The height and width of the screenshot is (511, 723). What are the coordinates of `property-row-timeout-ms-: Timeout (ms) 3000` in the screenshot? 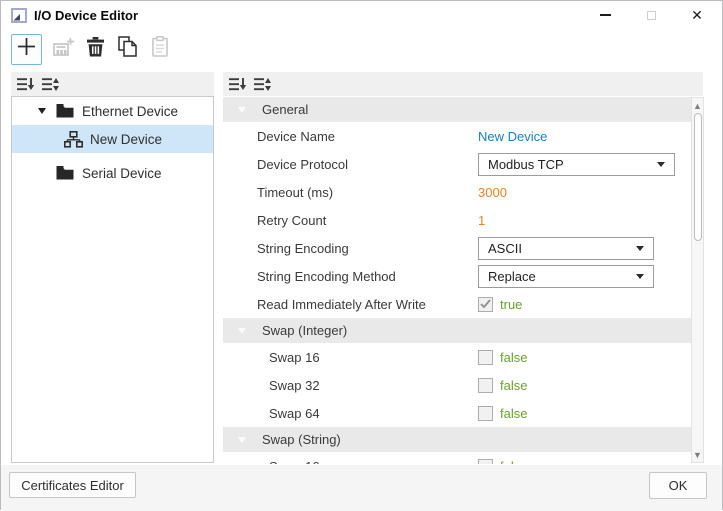 It's located at (457, 192).